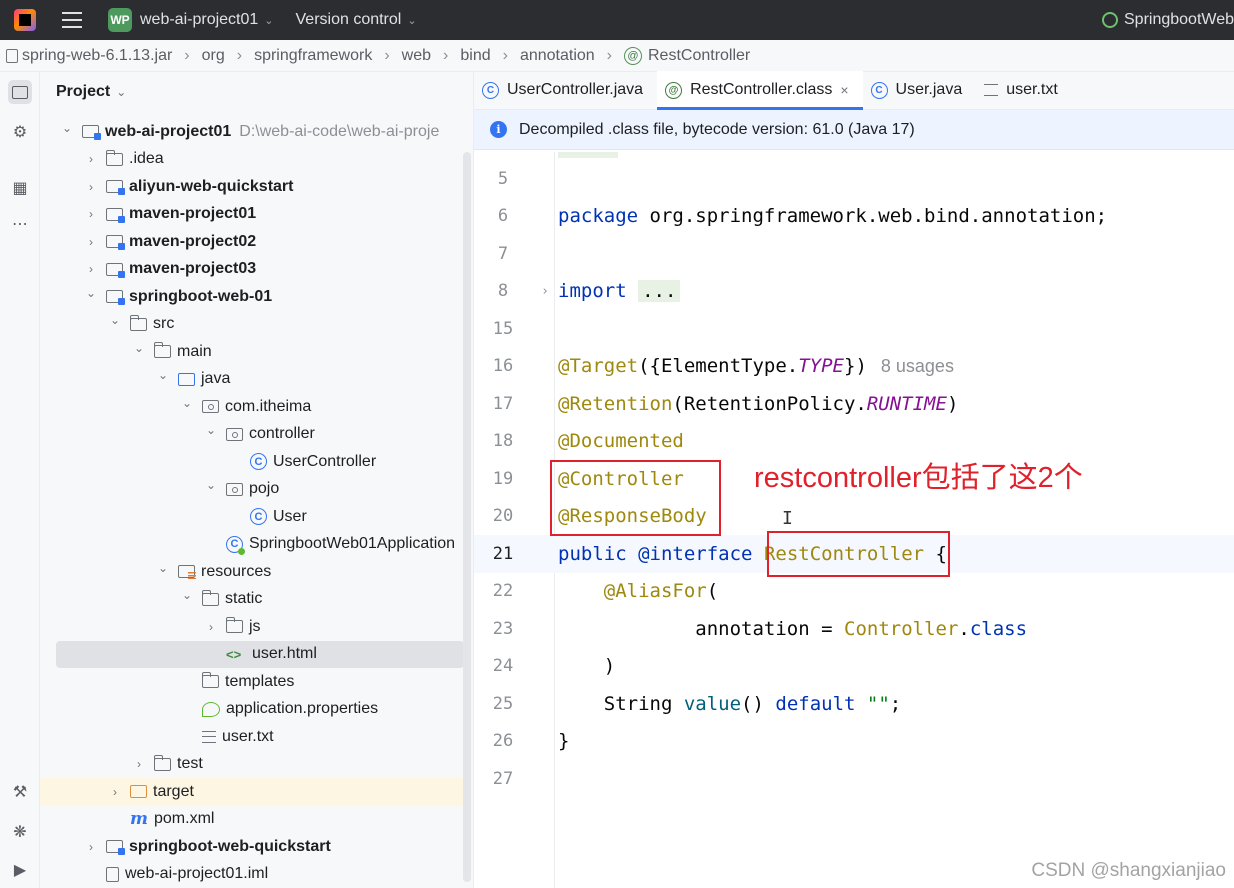 The height and width of the screenshot is (888, 1234). Describe the element at coordinates (854, 254) in the screenshot. I see `code-line: 7` at that location.